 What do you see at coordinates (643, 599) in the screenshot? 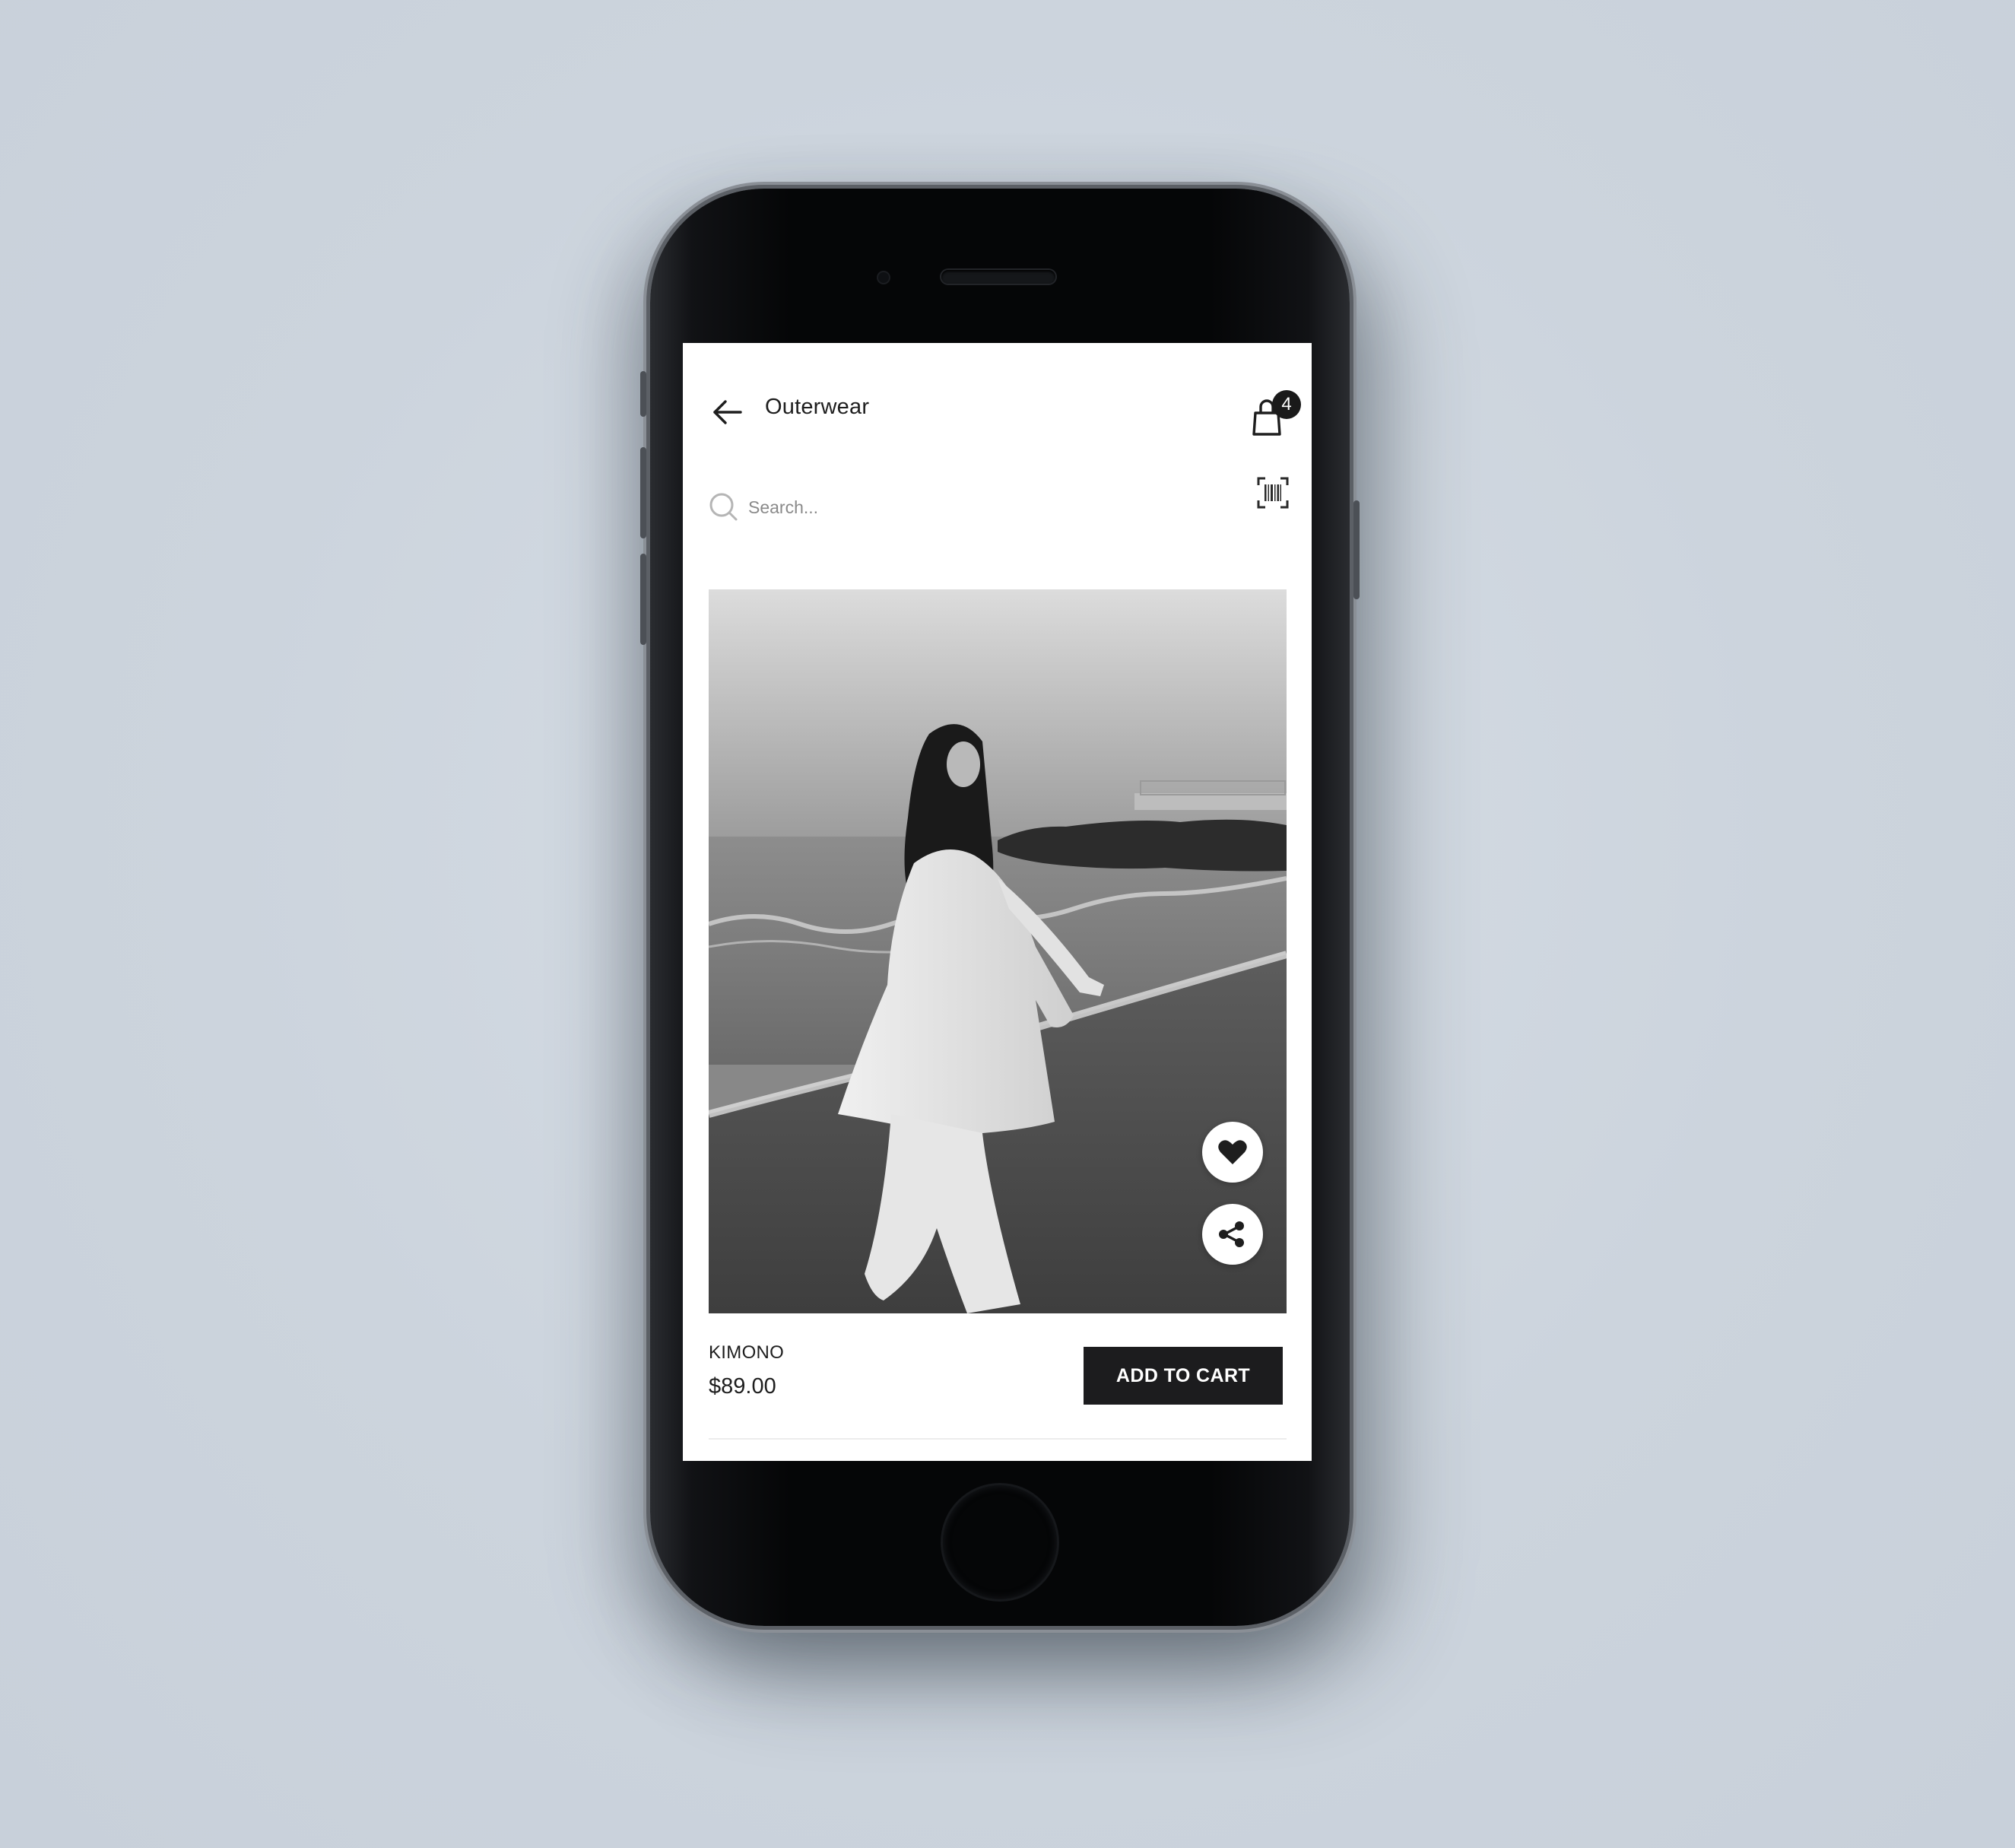
I see `phone-volume-down` at bounding box center [643, 599].